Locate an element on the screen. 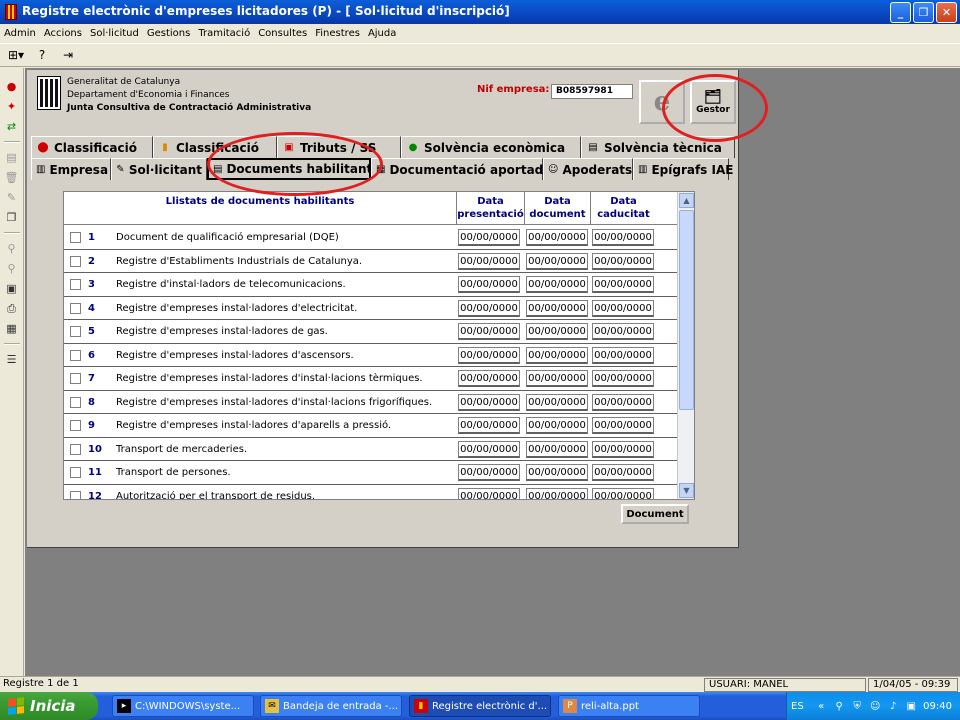 The height and width of the screenshot is (720, 960). menu-consultes: Consultes is located at coordinates (282, 33).